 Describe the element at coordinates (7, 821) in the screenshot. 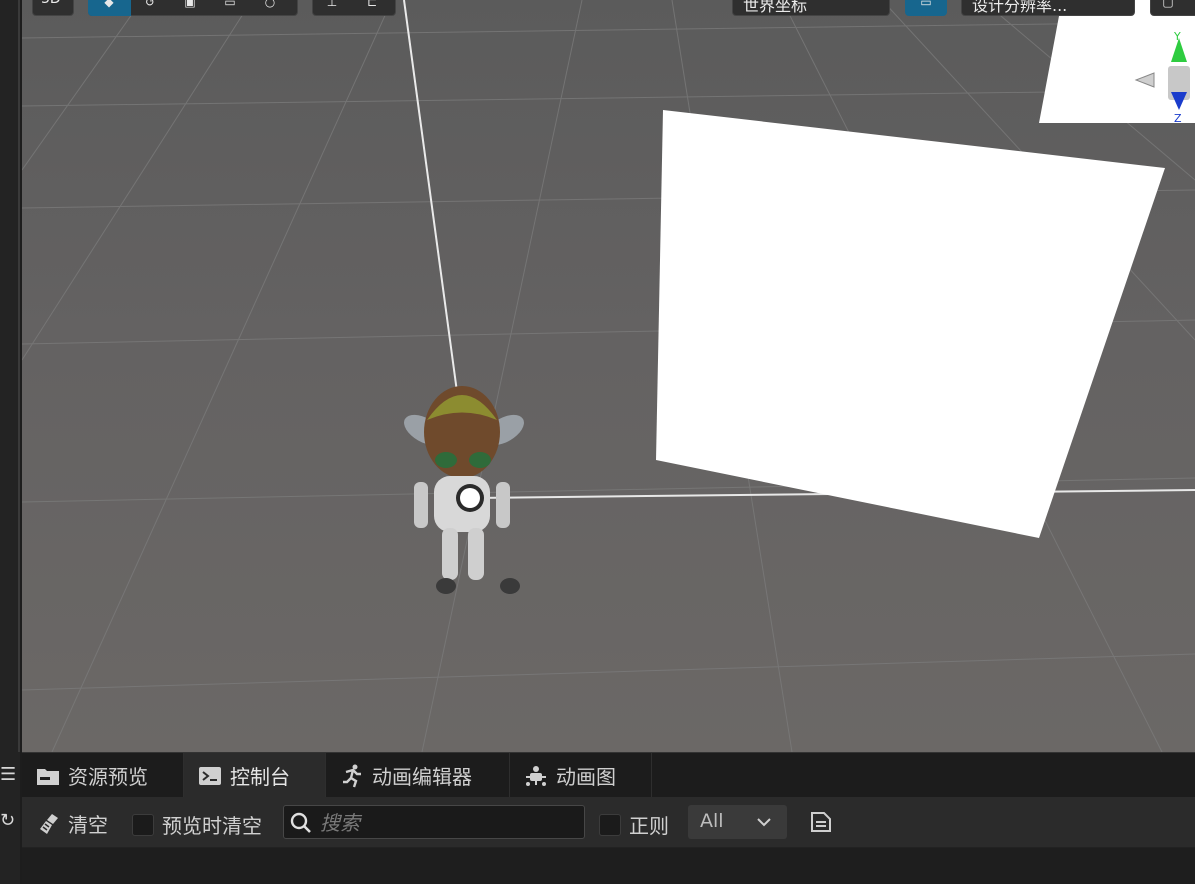

I see `refresh-icon: ↻` at that location.